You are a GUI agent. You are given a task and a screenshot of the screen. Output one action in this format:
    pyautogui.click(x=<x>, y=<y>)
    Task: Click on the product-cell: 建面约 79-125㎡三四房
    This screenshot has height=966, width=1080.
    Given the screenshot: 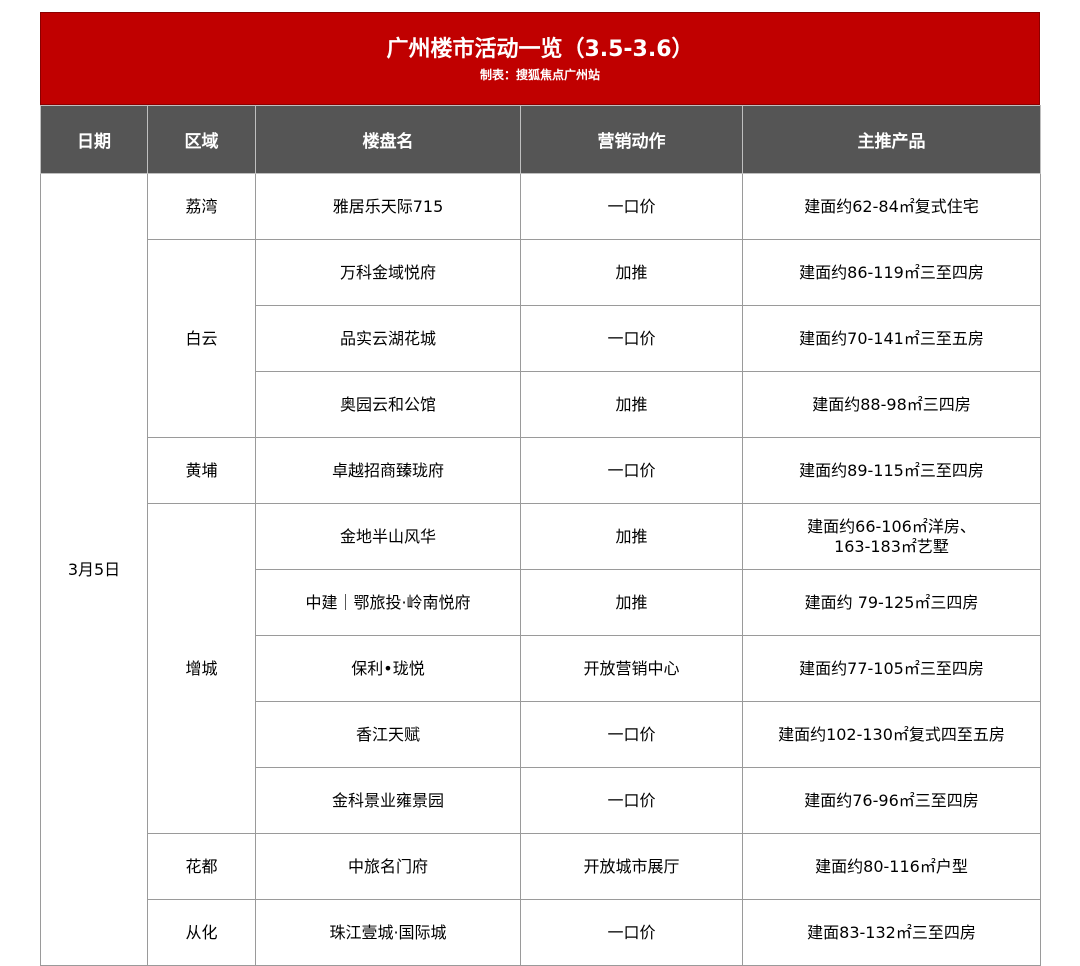 What is the action you would take?
    pyautogui.click(x=891, y=602)
    